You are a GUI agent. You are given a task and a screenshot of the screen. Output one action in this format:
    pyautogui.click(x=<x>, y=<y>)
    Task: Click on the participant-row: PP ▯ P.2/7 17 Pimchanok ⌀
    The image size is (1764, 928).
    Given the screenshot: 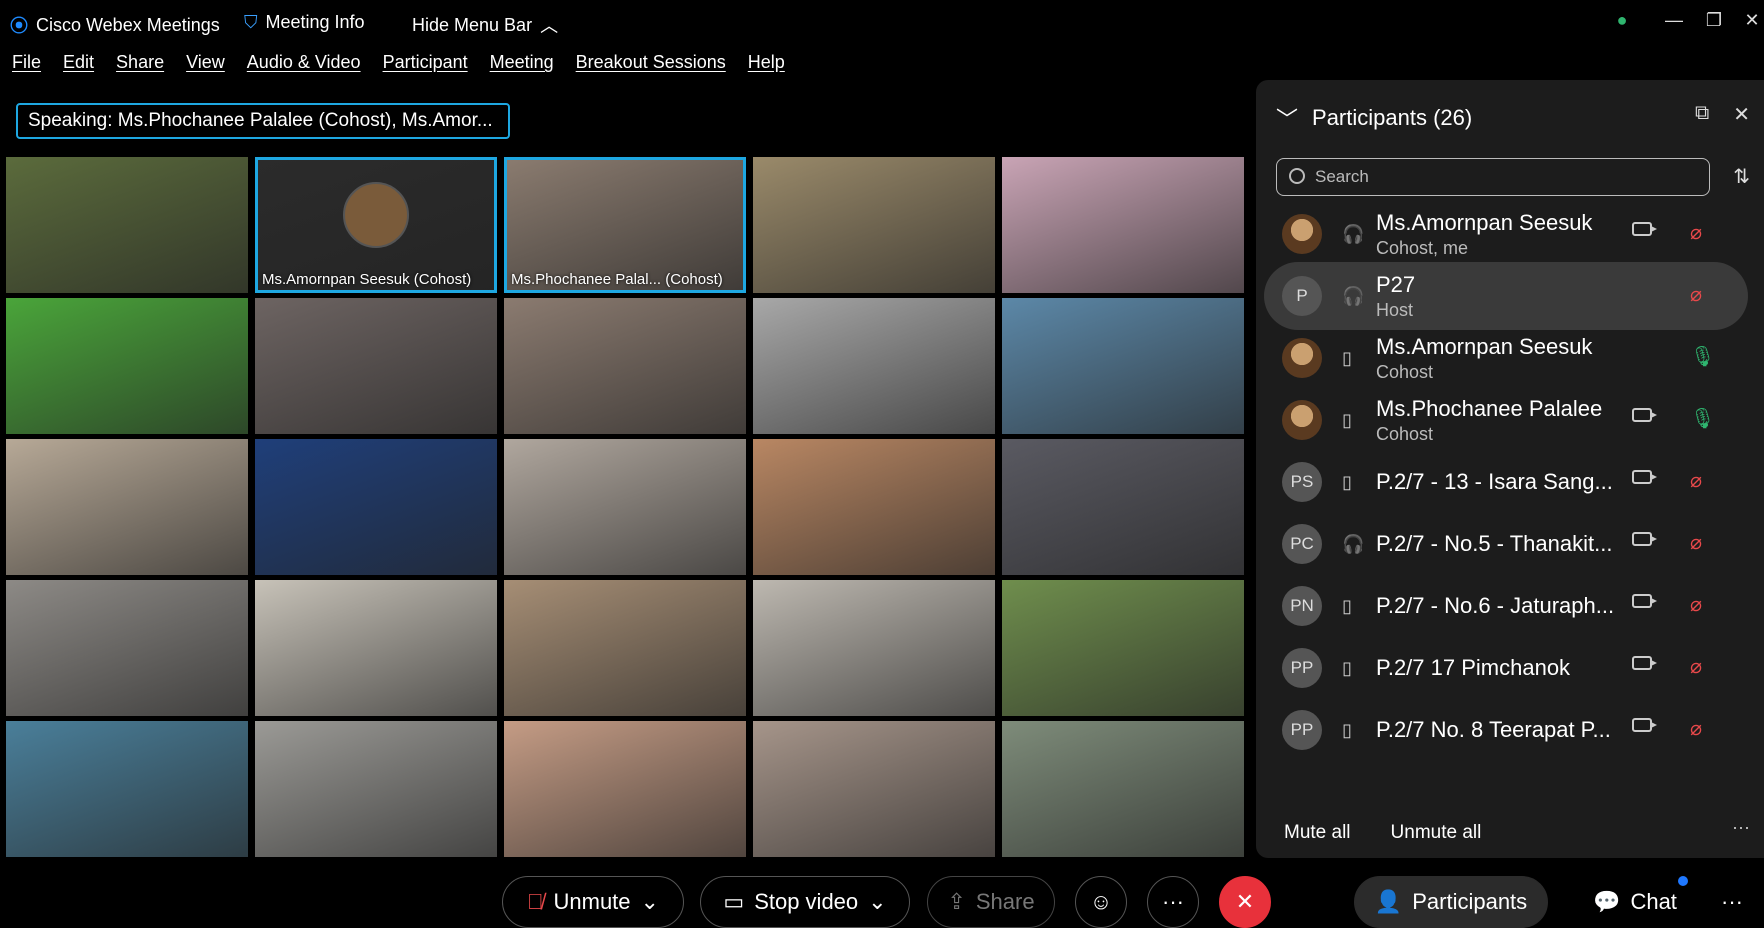 What is the action you would take?
    pyautogui.click(x=1506, y=668)
    